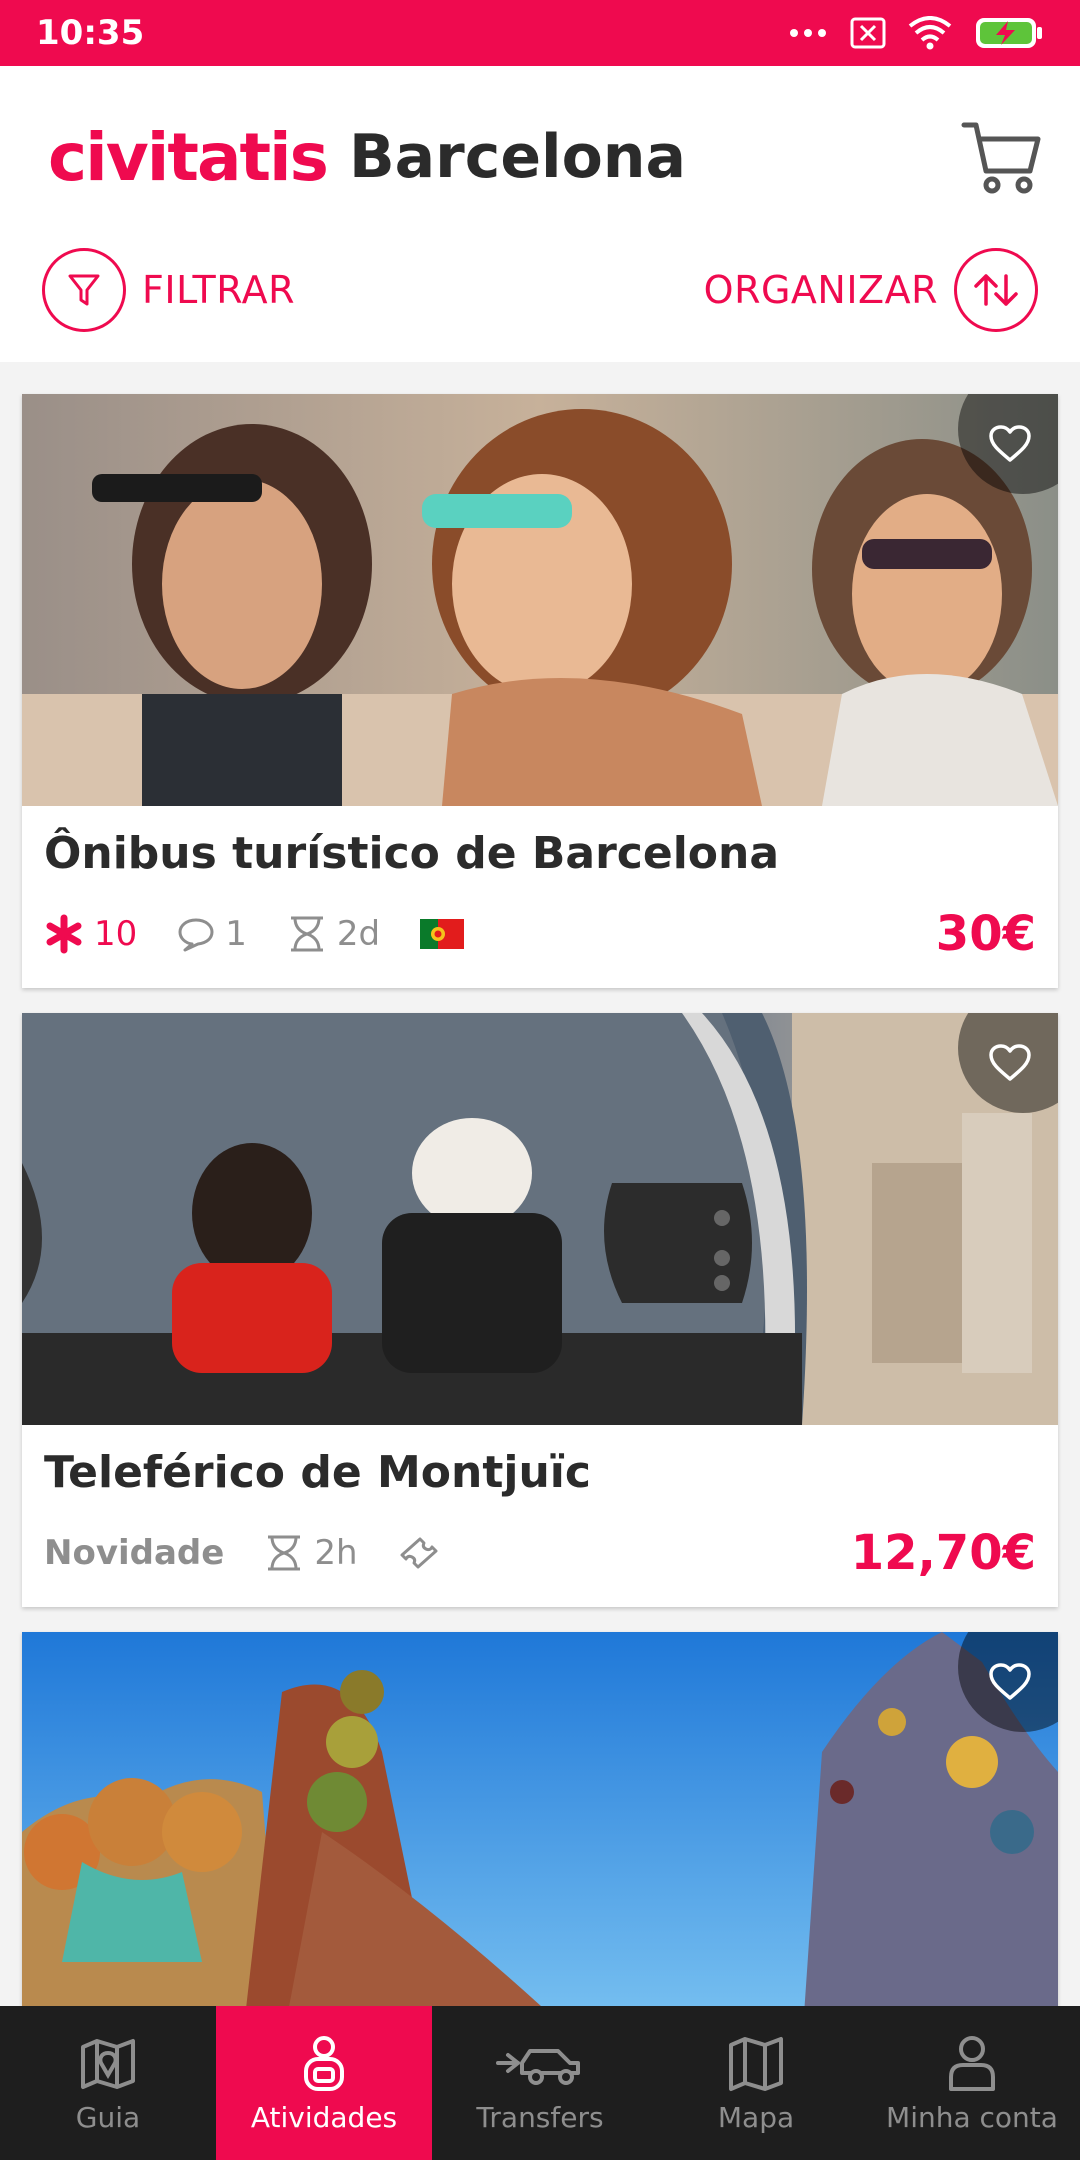  Describe the element at coordinates (930, 33) in the screenshot. I see `wifi-icon` at that location.